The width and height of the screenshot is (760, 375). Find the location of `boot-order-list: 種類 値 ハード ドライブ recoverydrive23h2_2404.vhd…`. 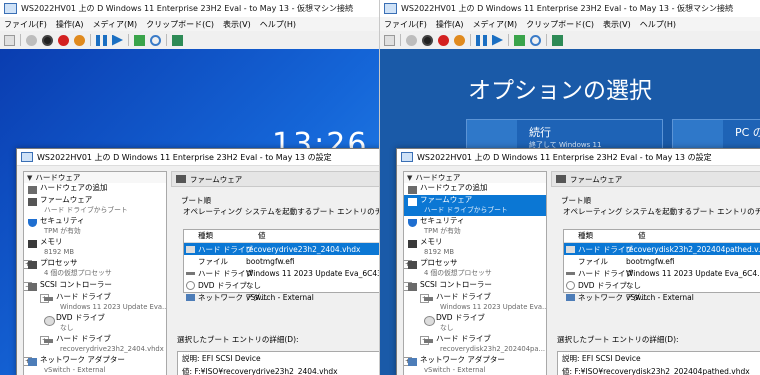

boot-order-list: 種類 値 ハード ドライブ recoverydrive23h2_2404.vhd… is located at coordinates (281, 265).